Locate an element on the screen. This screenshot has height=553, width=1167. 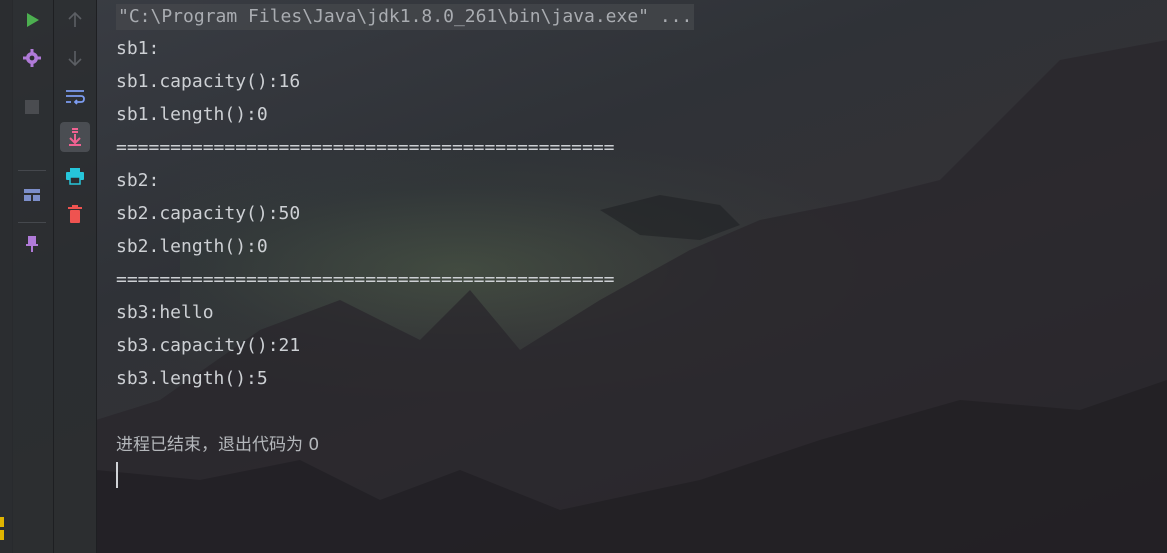
scroll-to-end-button is located at coordinates (75, 137).